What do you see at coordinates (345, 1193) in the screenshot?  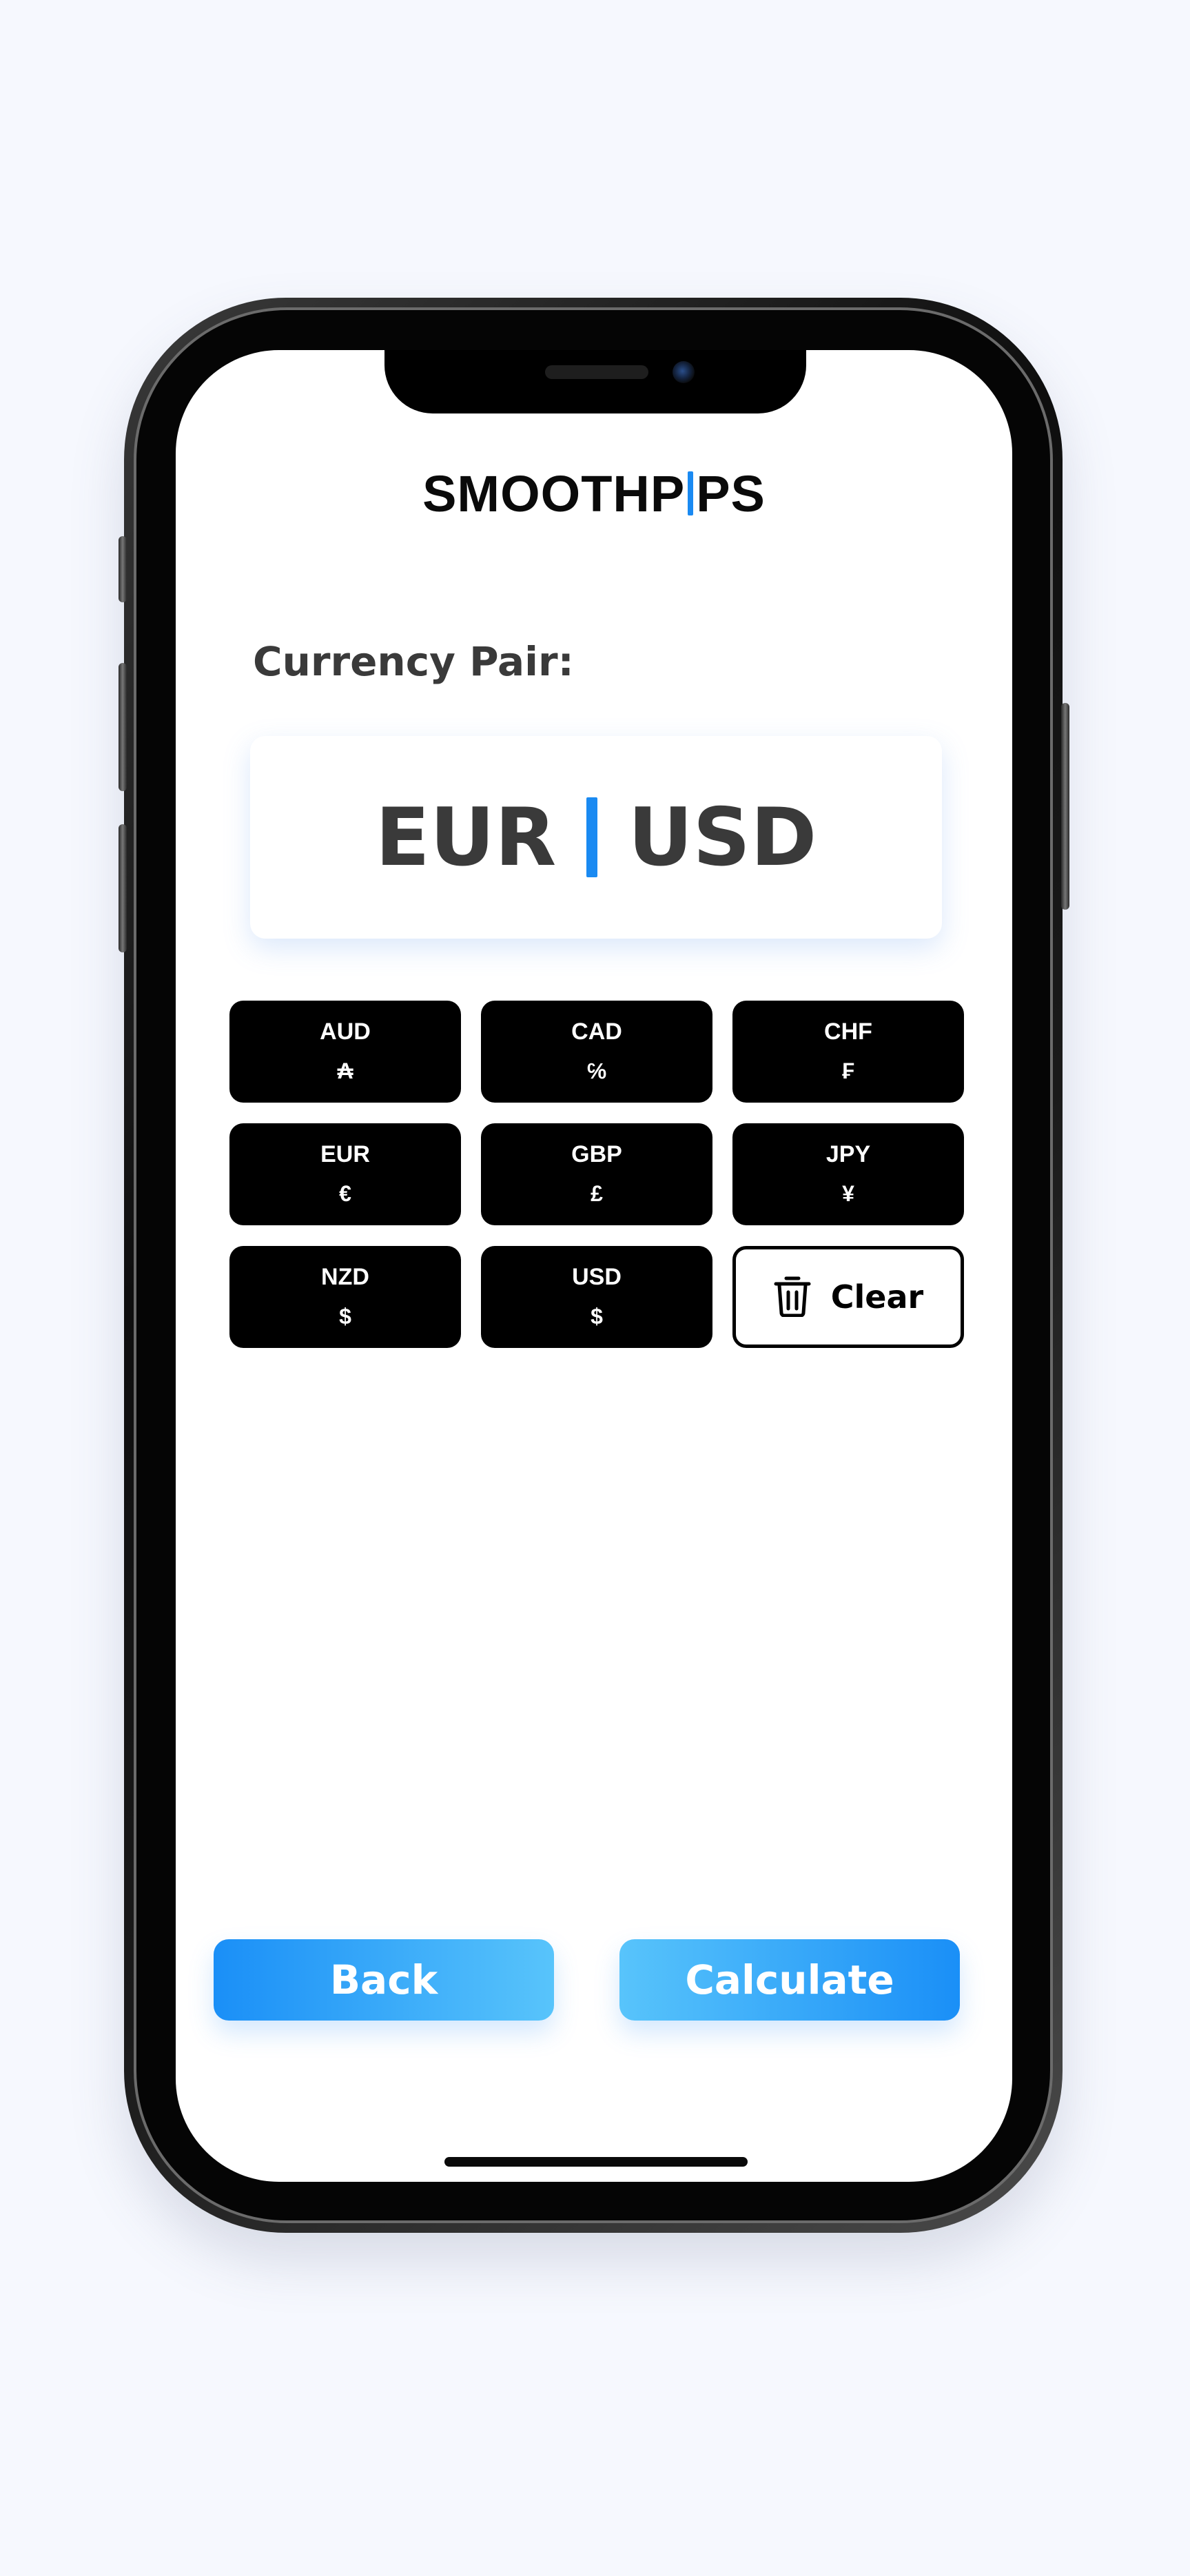 I see `currency-symbol: €` at bounding box center [345, 1193].